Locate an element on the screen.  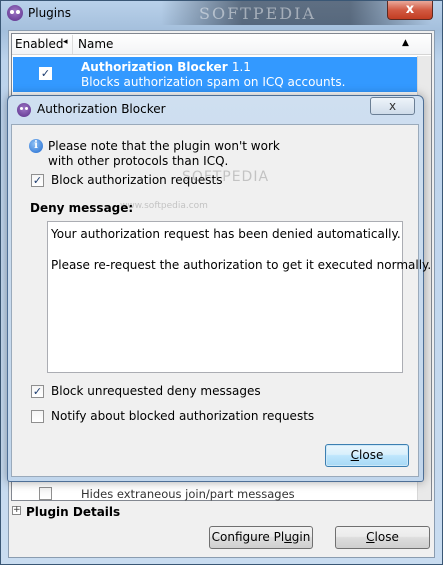
dialog-close-button: Close is located at coordinates (367, 455).